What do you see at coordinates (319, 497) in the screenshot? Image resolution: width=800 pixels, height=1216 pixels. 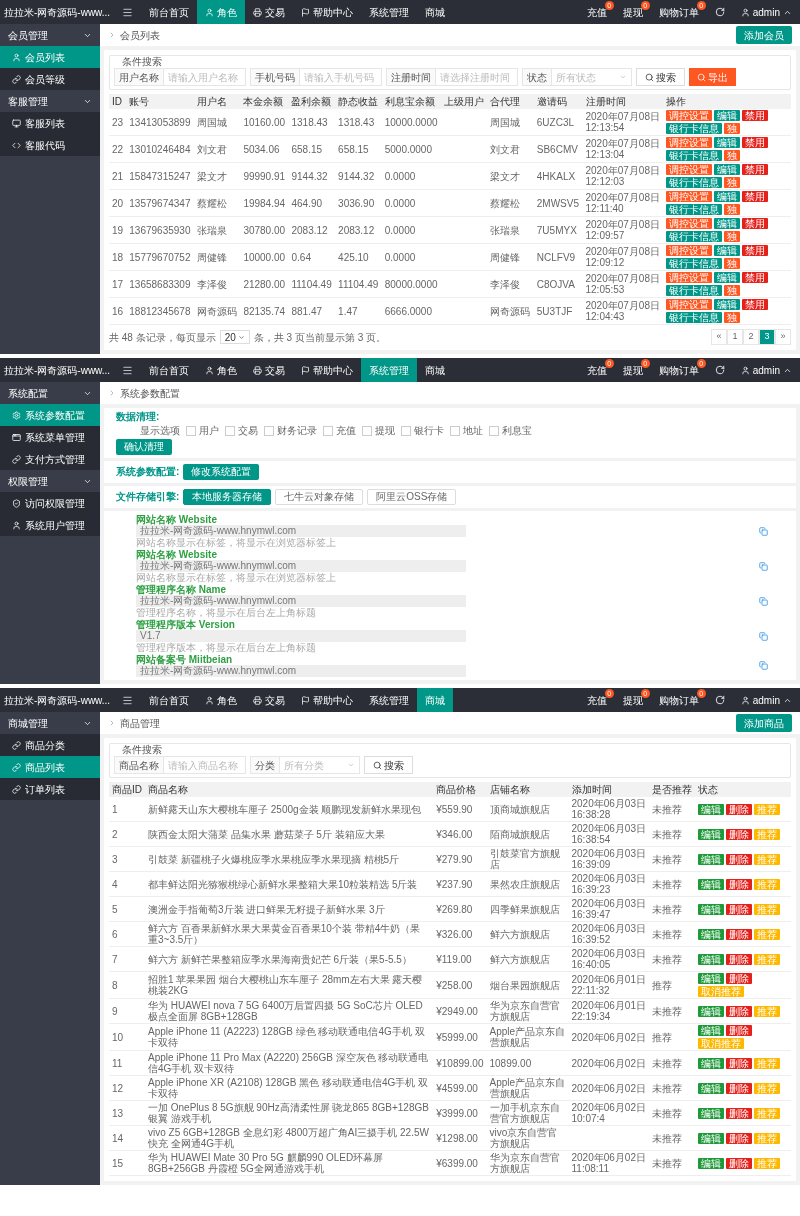 I see `storage-option: 七牛云对象存储` at bounding box center [319, 497].